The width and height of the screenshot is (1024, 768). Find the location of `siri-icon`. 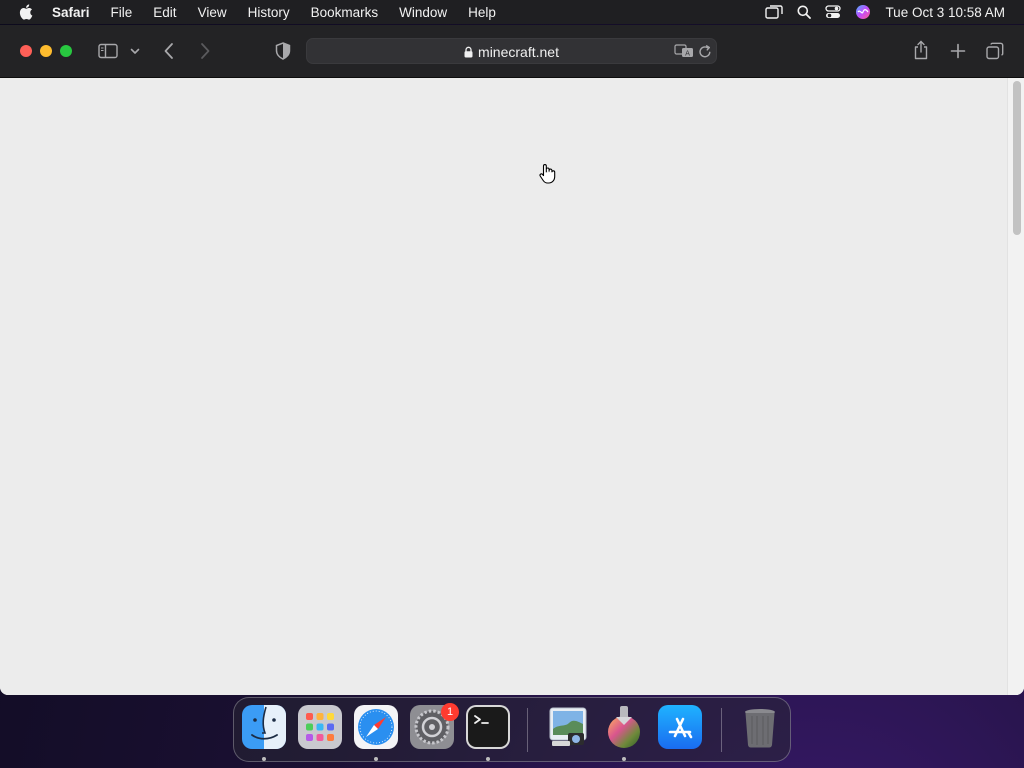

siri-icon is located at coordinates (863, 12).